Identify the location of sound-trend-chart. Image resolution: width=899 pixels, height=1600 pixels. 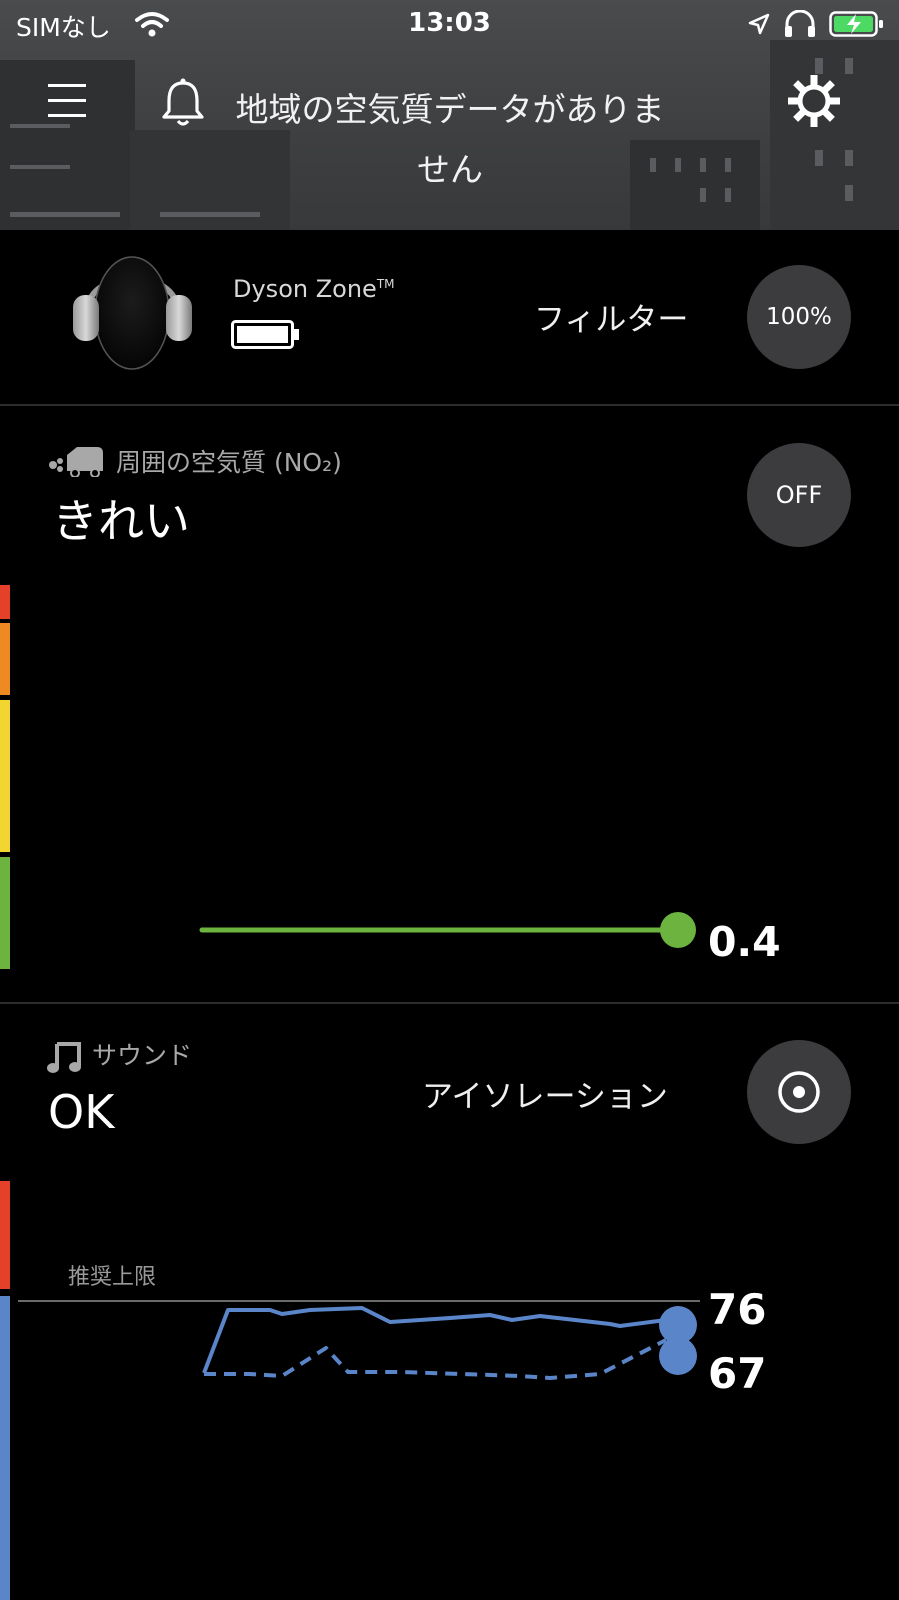
(449, 1343).